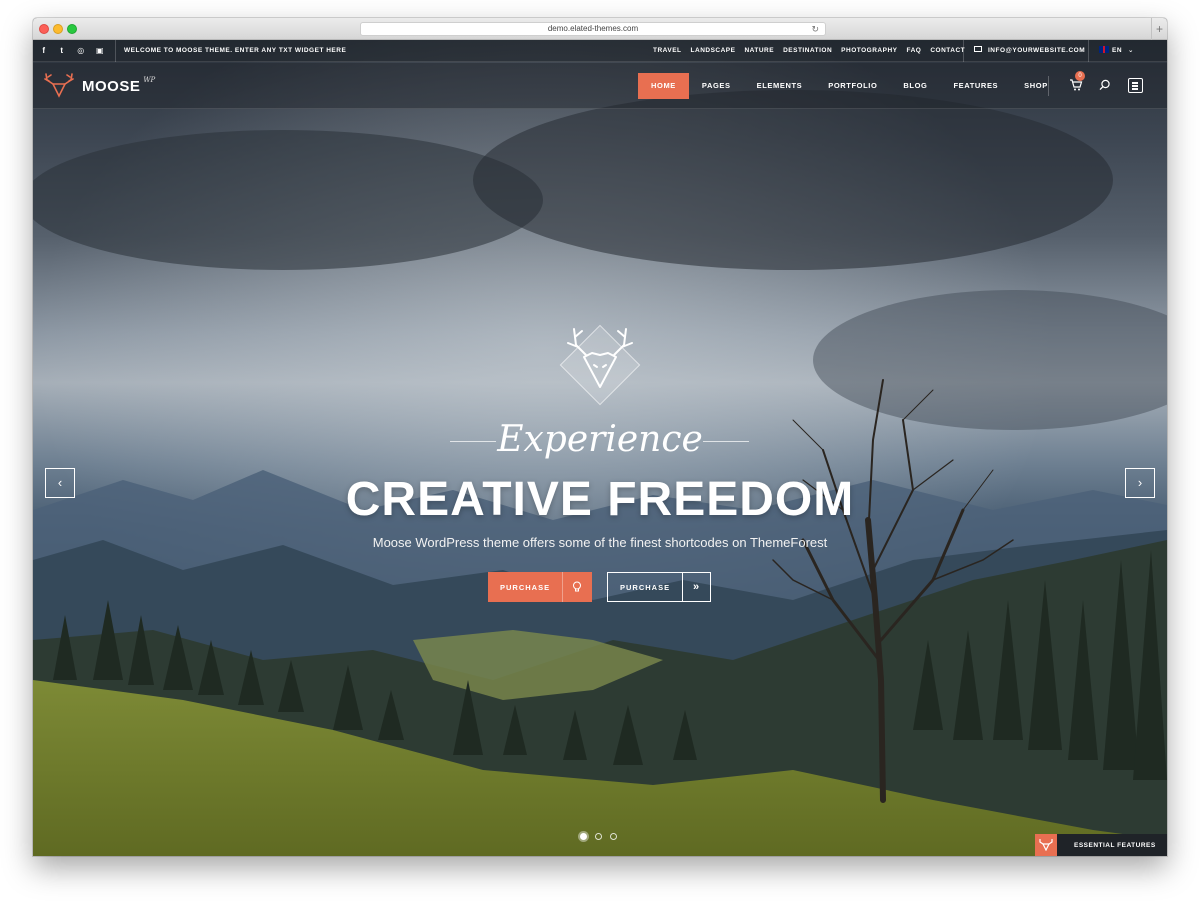  I want to click on email-link: INFO@YOURWEBSITE.COM, so click(1024, 51).